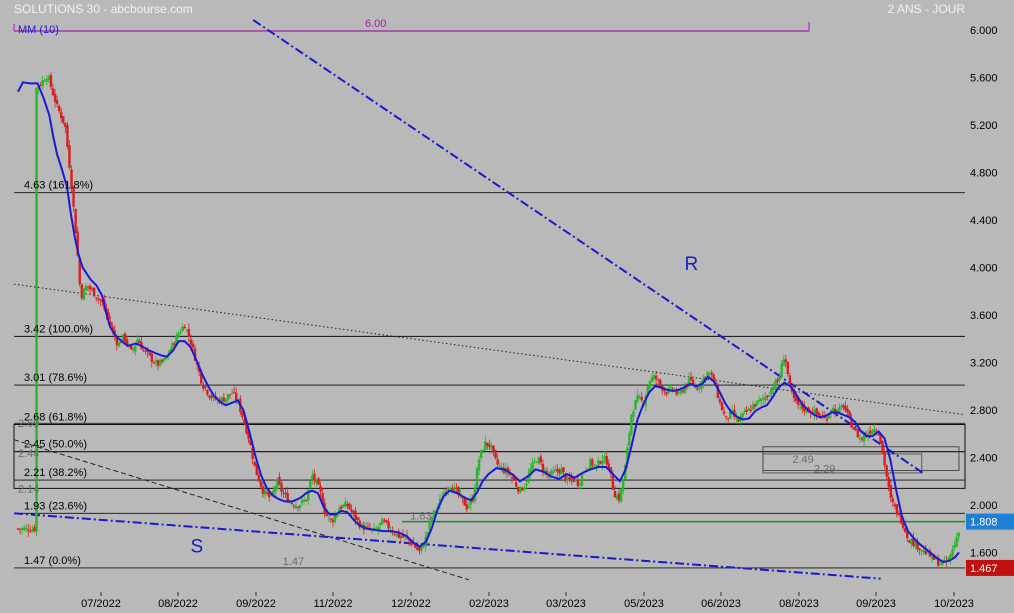 This screenshot has width=1014, height=613. I want to click on x-tick-label: 10/2023, so click(954, 604).